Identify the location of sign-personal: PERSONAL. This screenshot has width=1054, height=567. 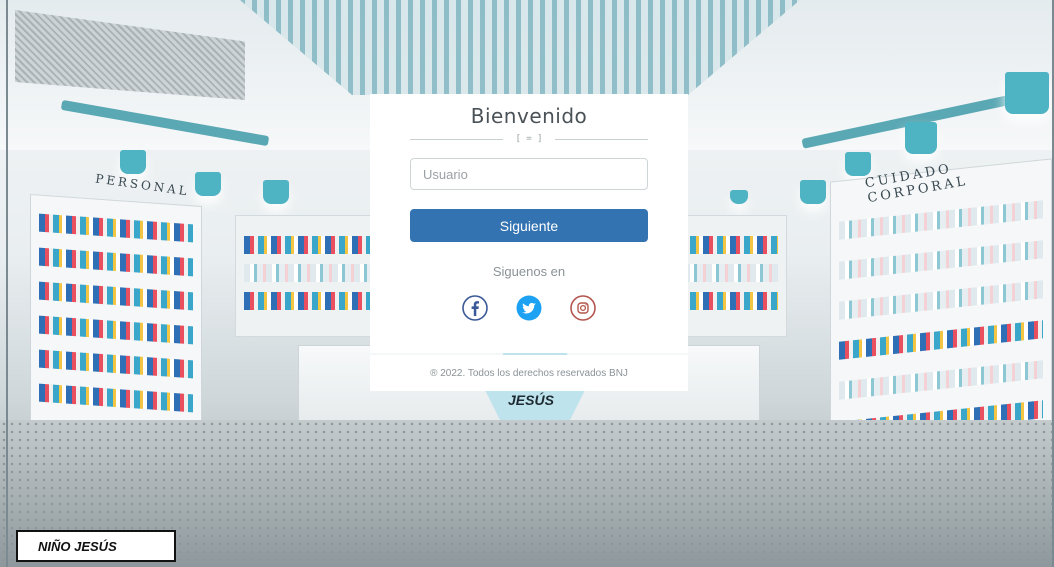
(142, 185).